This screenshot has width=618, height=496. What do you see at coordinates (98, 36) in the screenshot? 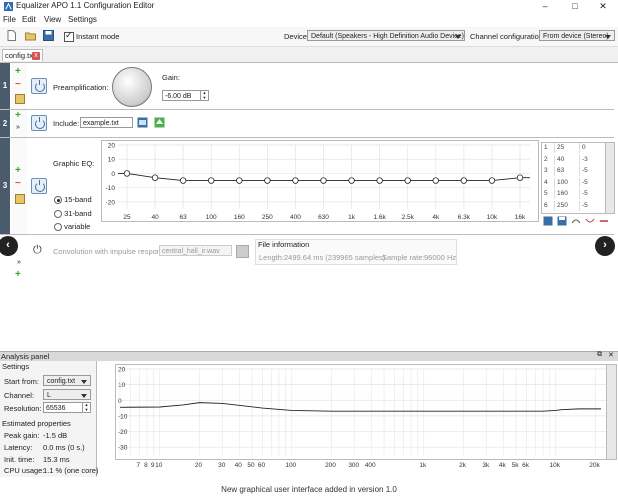
I see `instant-mode-label: Instant mode` at bounding box center [98, 36].